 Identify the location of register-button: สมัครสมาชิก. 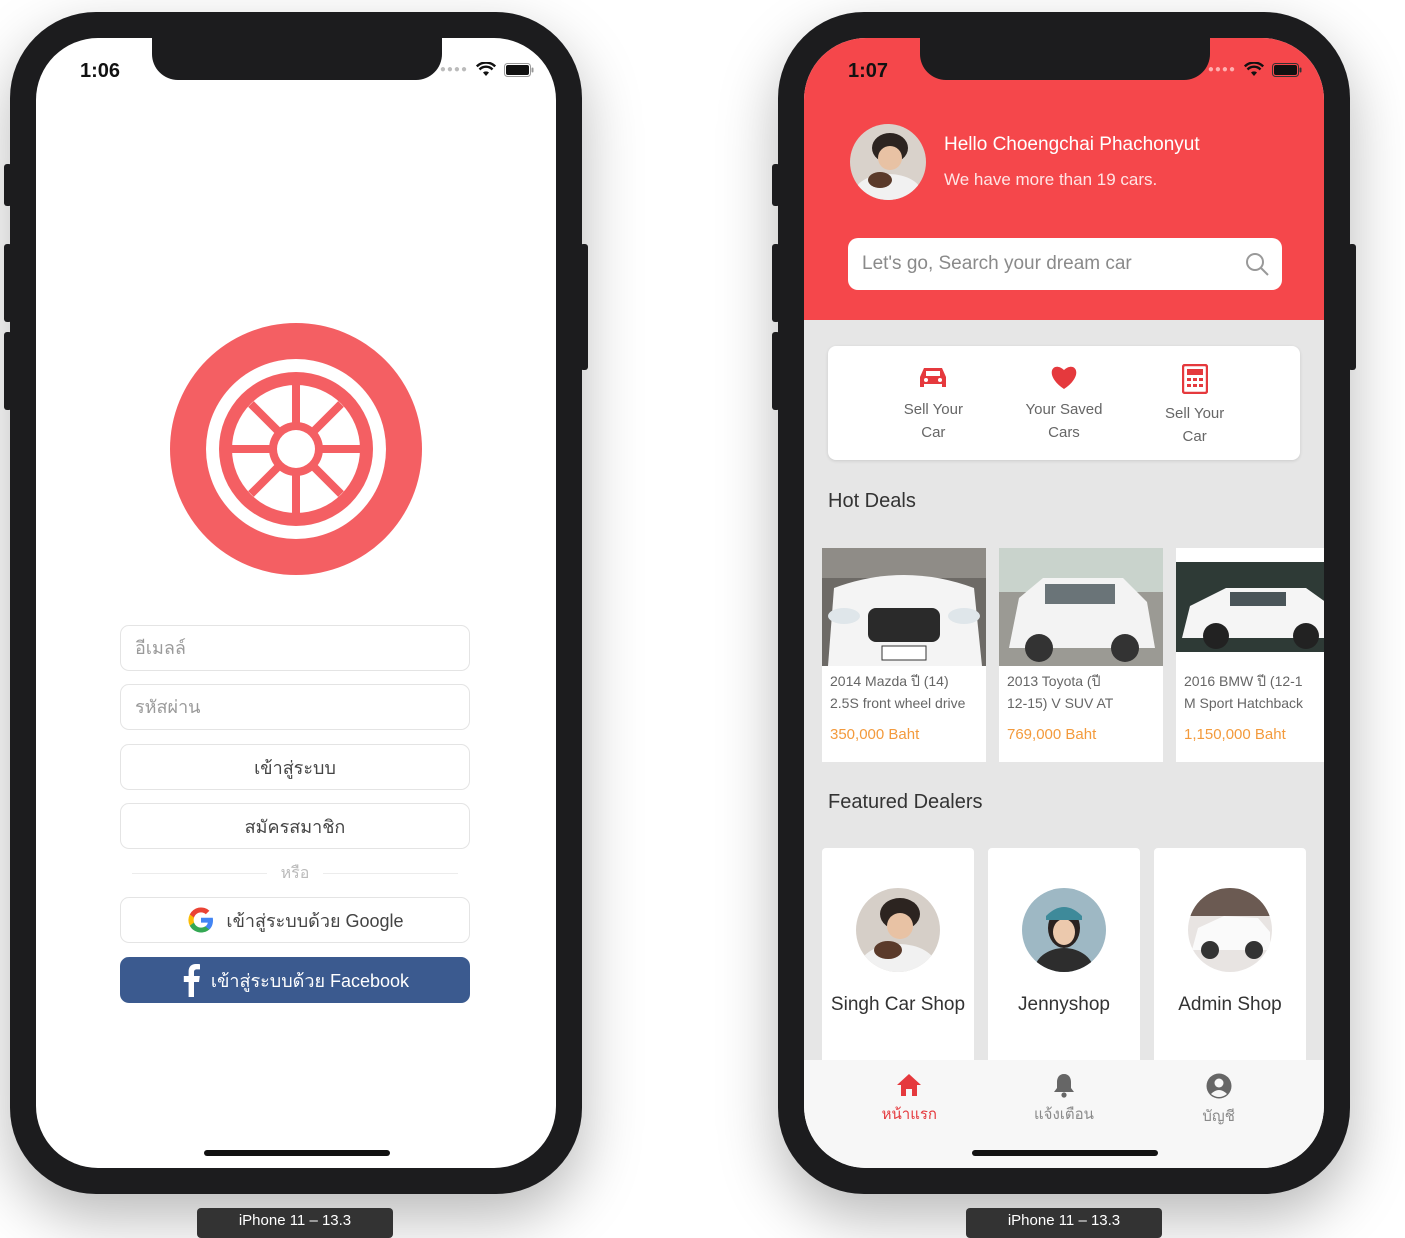
(295, 826).